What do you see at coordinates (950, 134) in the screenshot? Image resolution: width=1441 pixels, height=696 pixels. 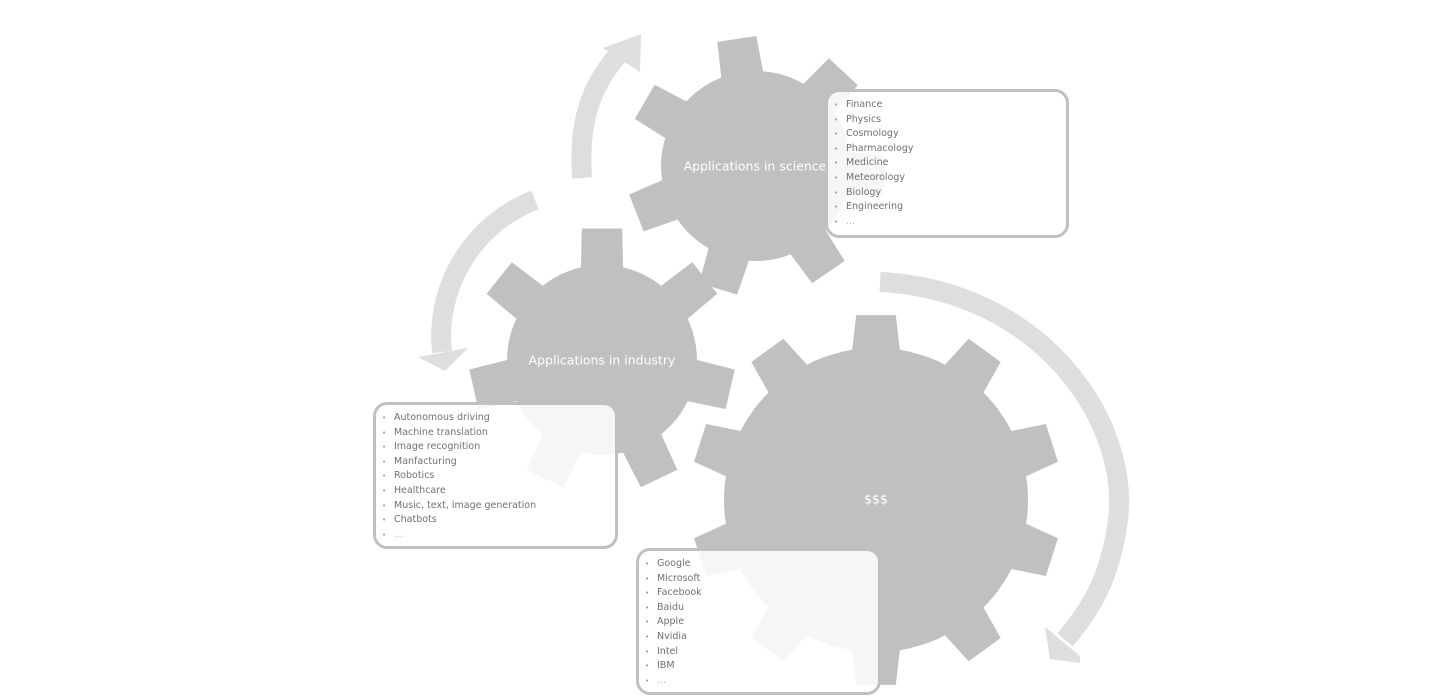 I see `list-item: Cosmology` at bounding box center [950, 134].